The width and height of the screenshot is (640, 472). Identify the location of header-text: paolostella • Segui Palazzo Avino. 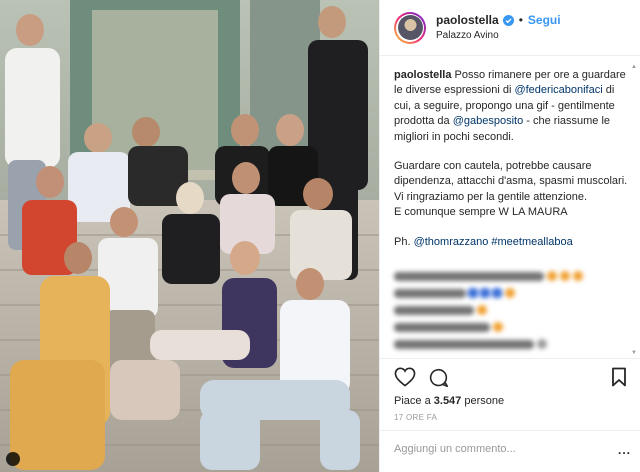
(498, 28).